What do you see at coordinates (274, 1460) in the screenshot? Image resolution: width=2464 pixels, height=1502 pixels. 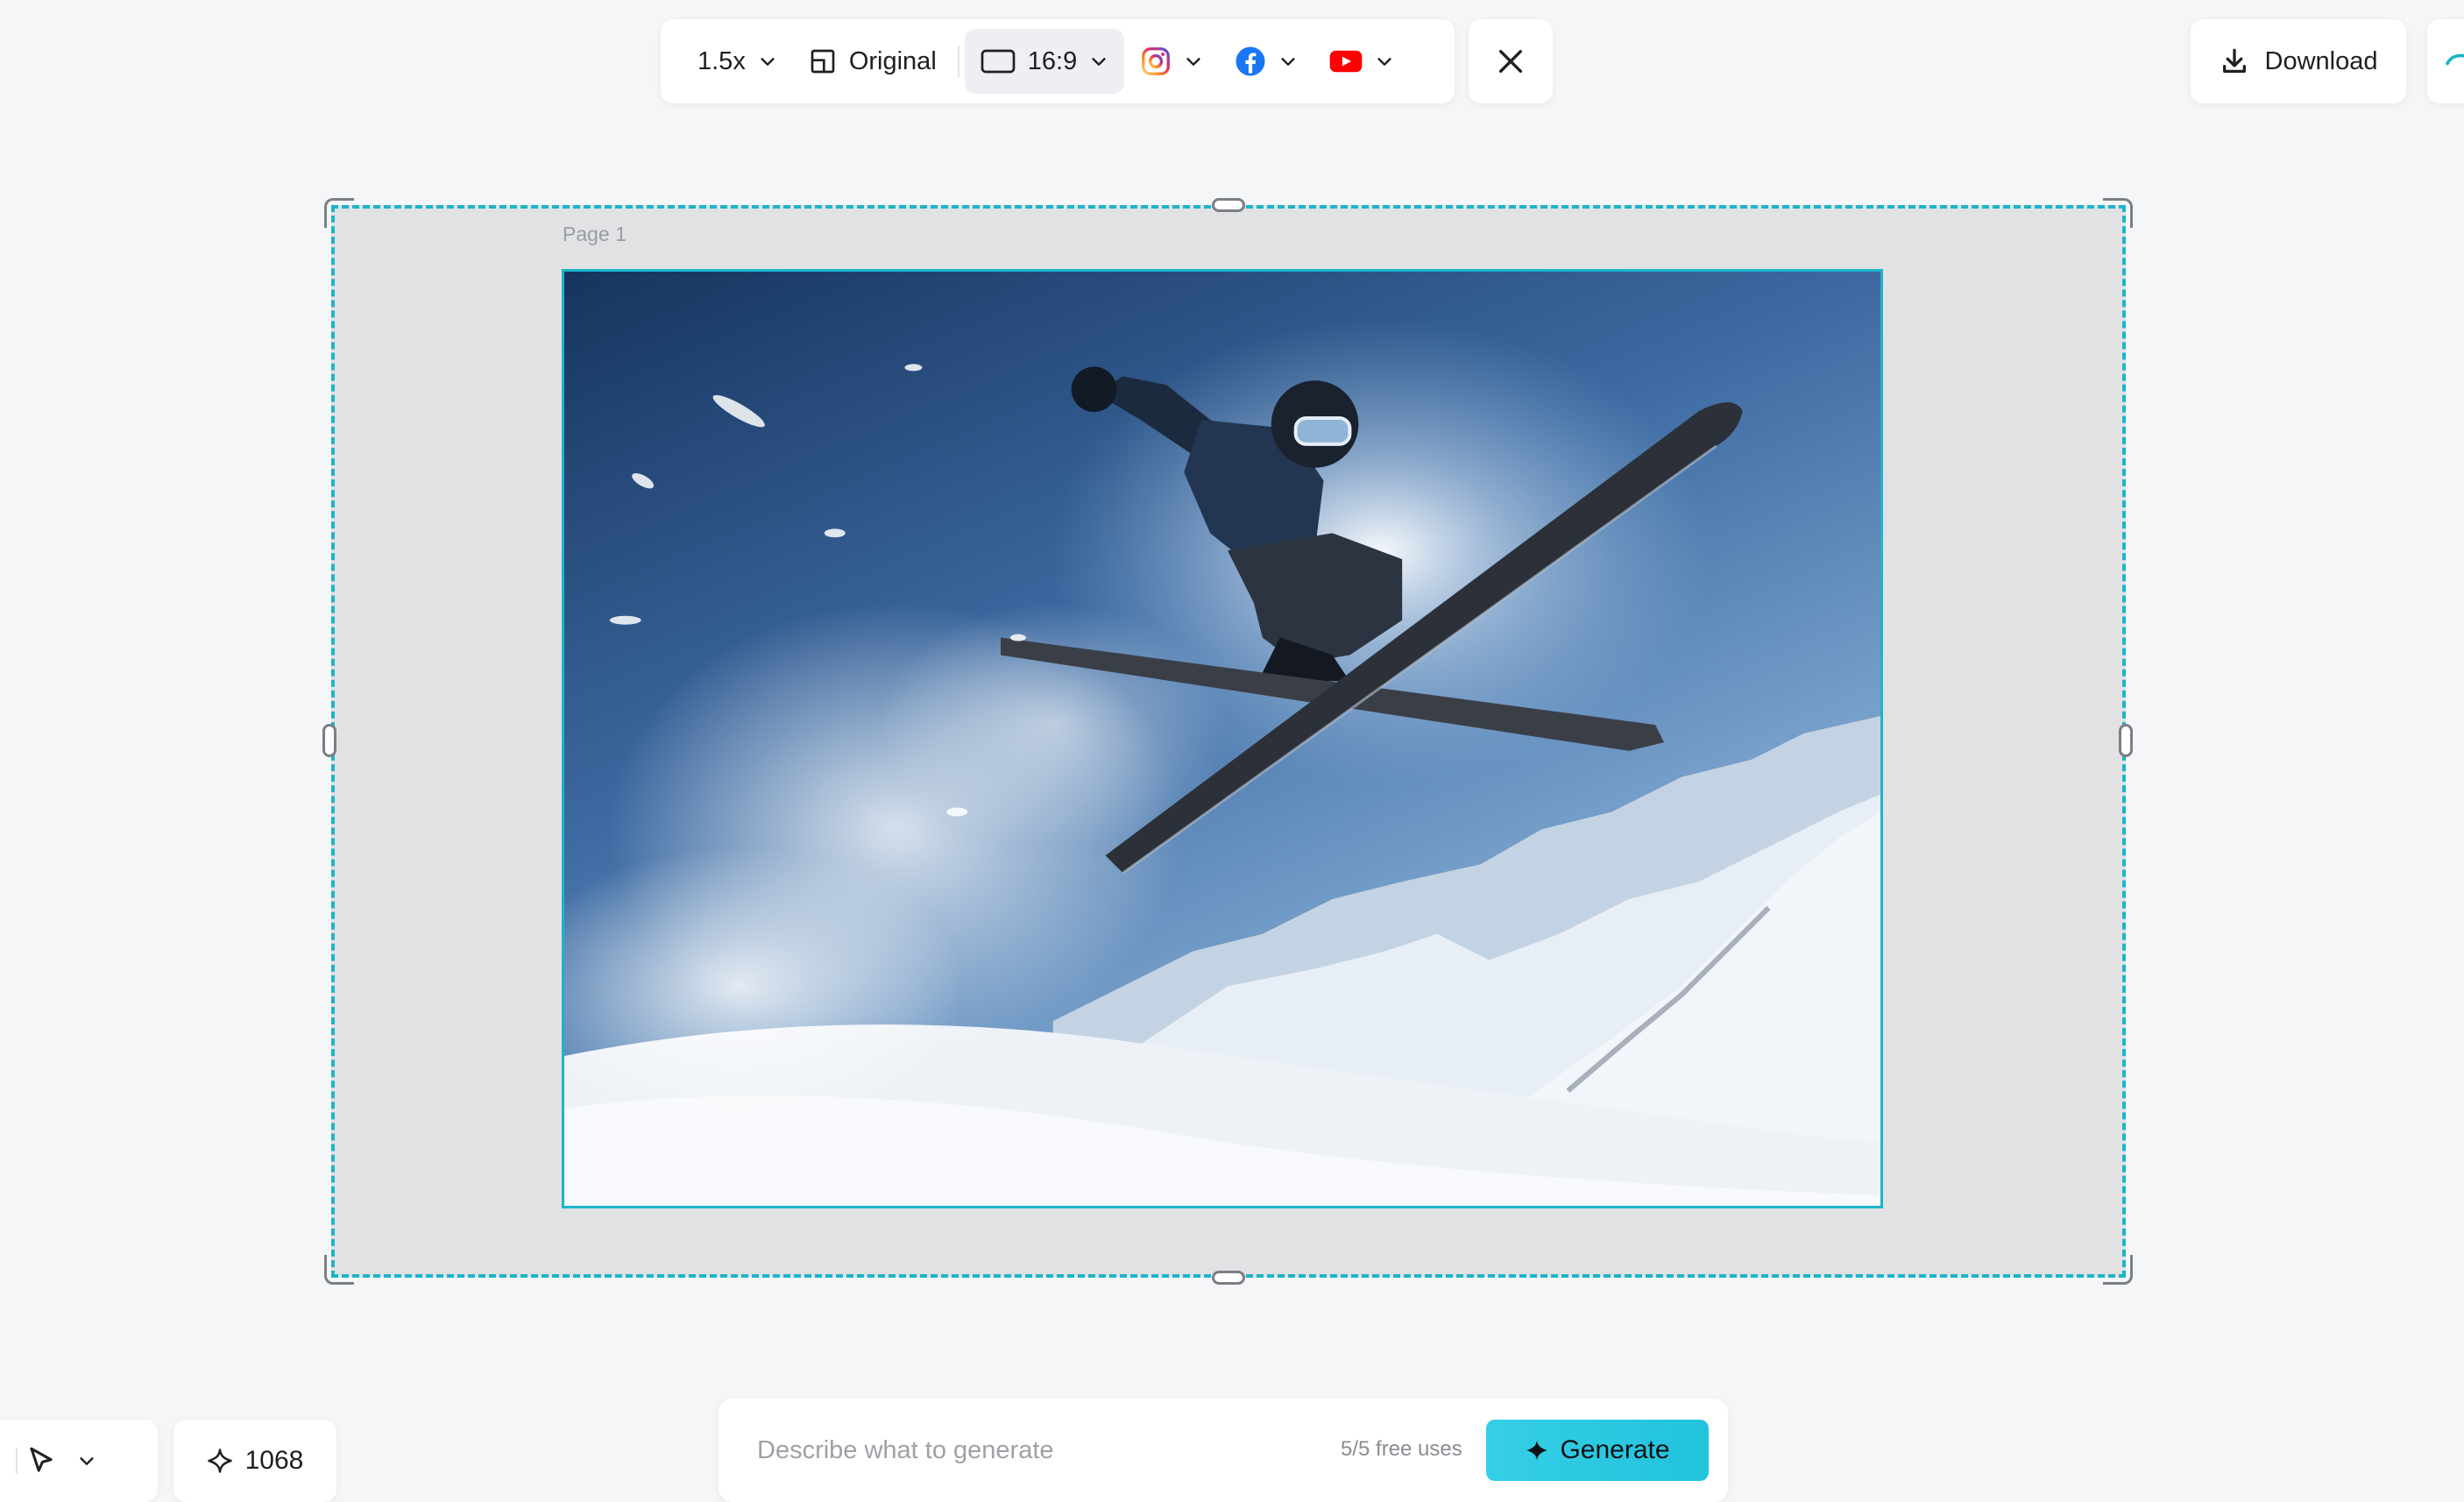 I see `credits-value: 1068` at bounding box center [274, 1460].